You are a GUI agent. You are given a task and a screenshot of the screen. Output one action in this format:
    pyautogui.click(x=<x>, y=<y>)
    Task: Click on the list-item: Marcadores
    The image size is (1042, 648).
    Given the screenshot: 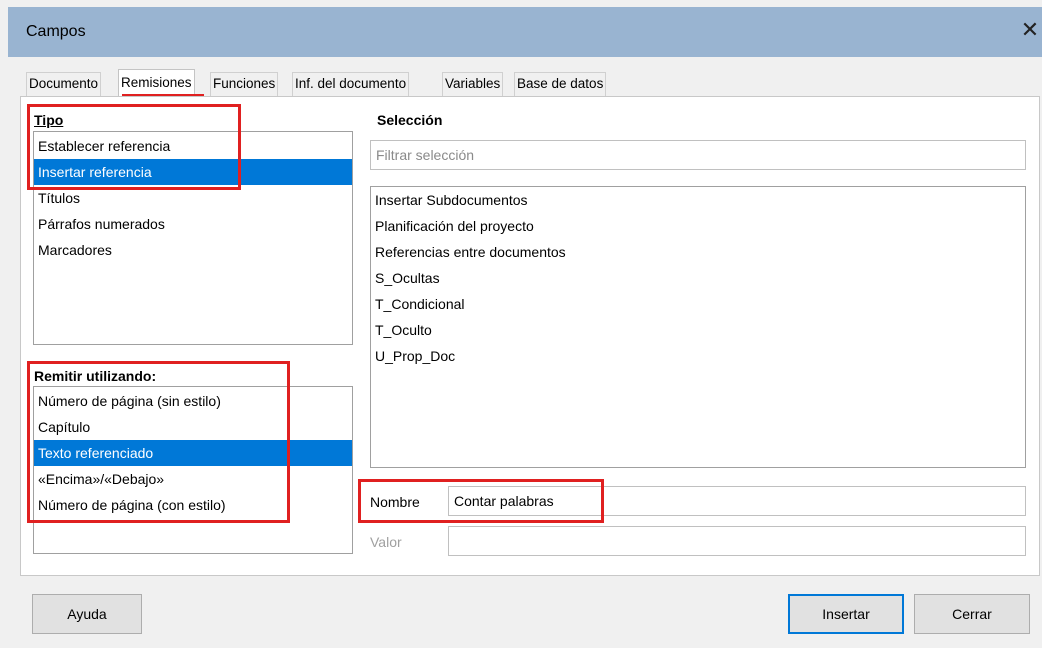 What is the action you would take?
    pyautogui.click(x=193, y=250)
    